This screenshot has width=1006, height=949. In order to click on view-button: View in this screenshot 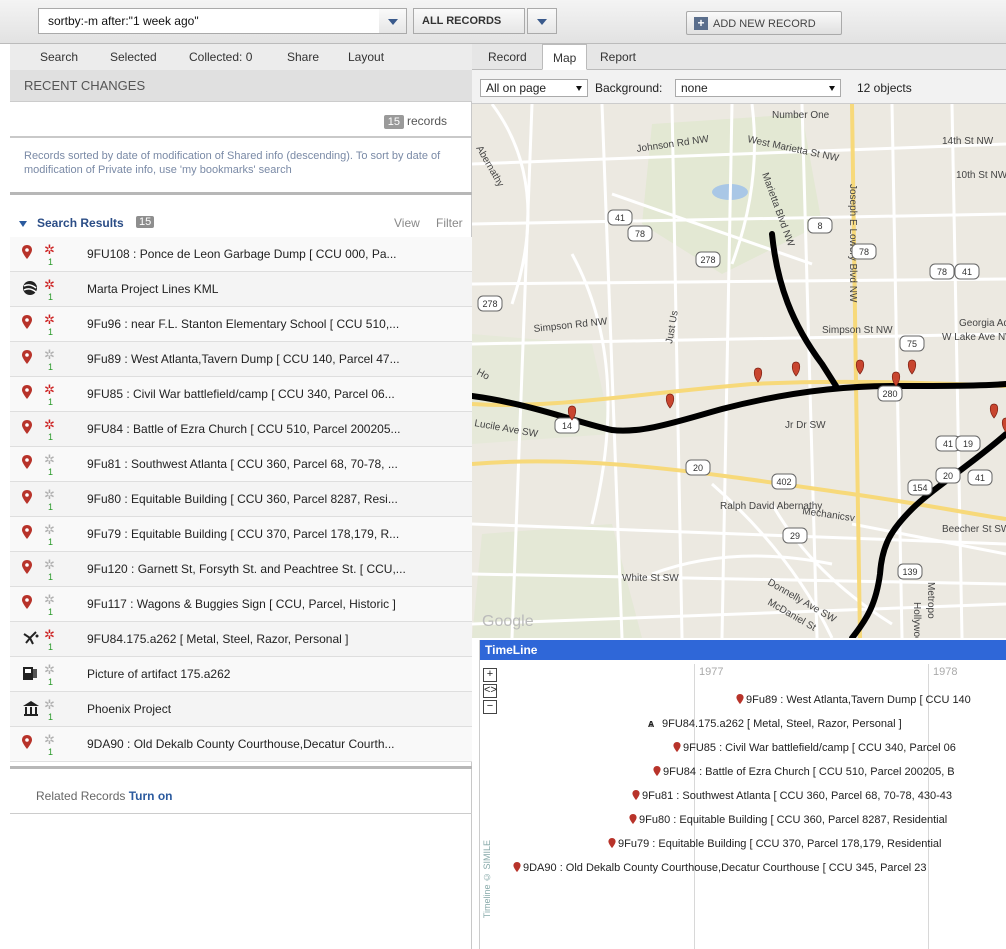, I will do `click(407, 223)`.